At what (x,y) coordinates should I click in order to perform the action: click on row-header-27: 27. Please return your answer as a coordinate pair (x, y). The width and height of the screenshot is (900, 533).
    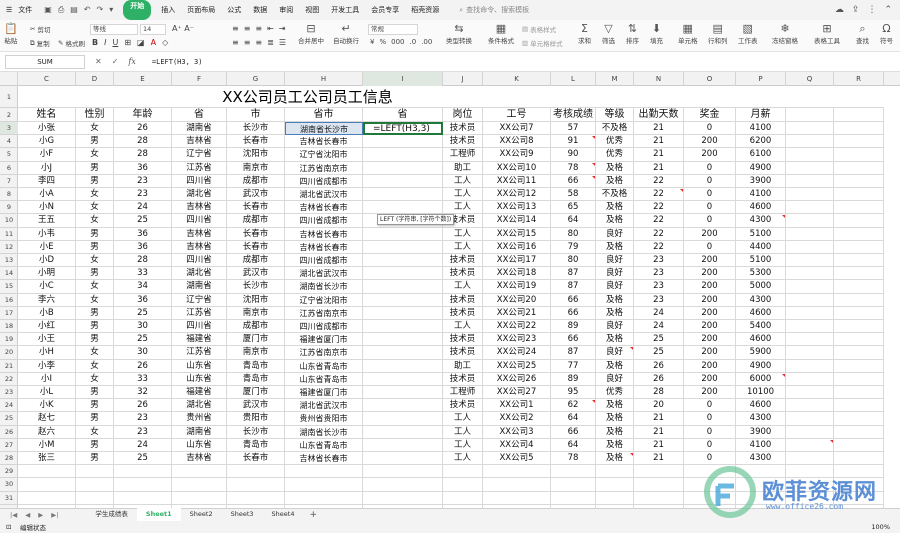
    Looking at the image, I should click on (9, 445).